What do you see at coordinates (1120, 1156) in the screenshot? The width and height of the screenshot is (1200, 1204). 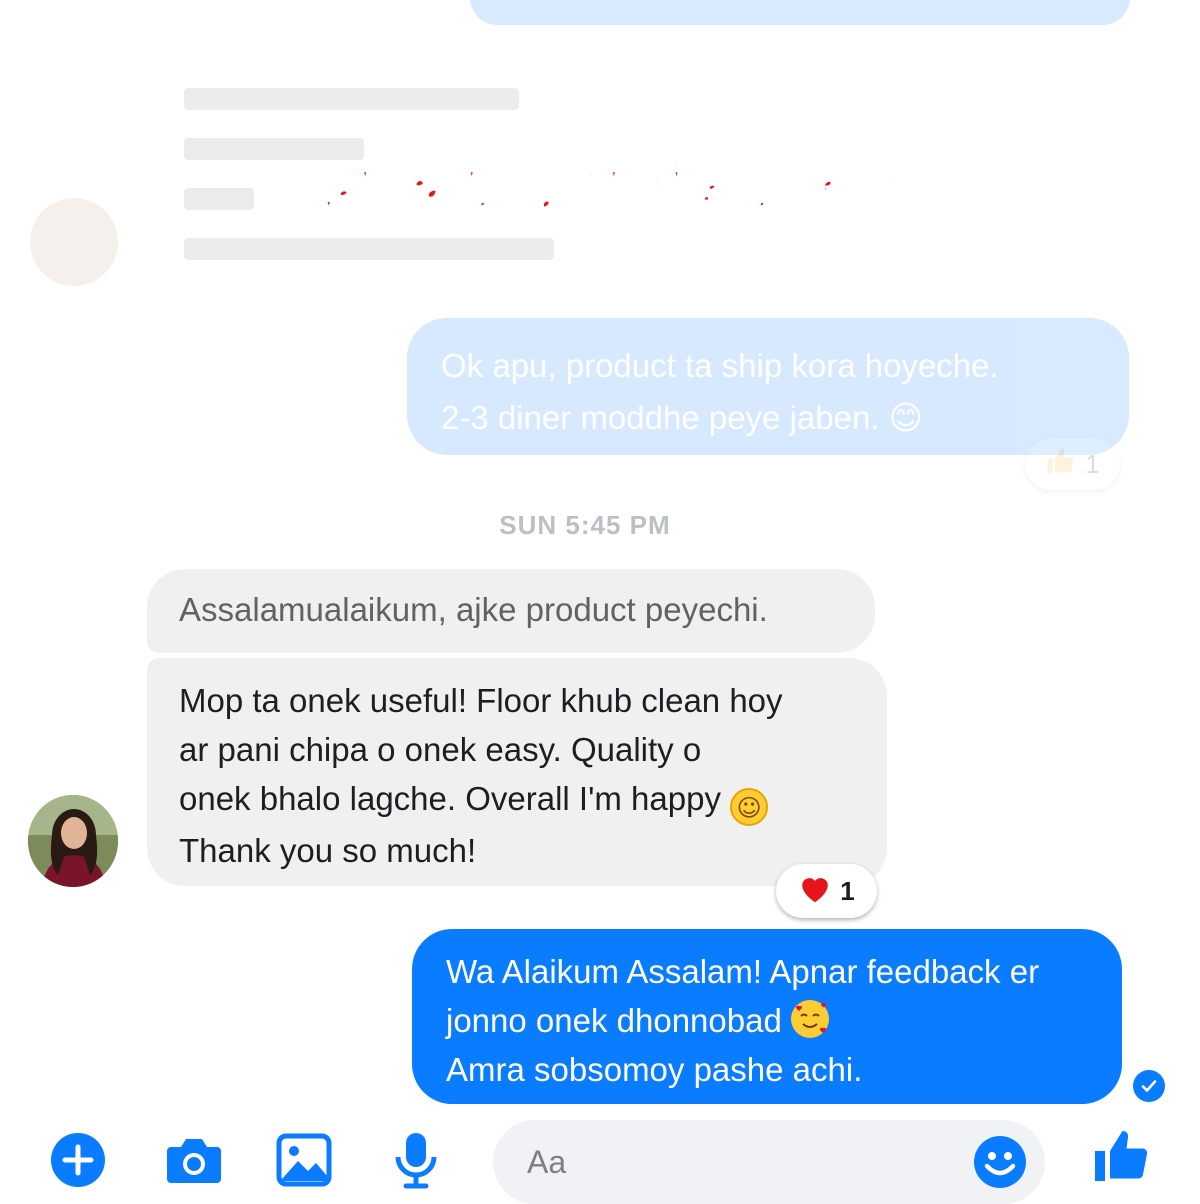 I see `thumbs-up-icon` at bounding box center [1120, 1156].